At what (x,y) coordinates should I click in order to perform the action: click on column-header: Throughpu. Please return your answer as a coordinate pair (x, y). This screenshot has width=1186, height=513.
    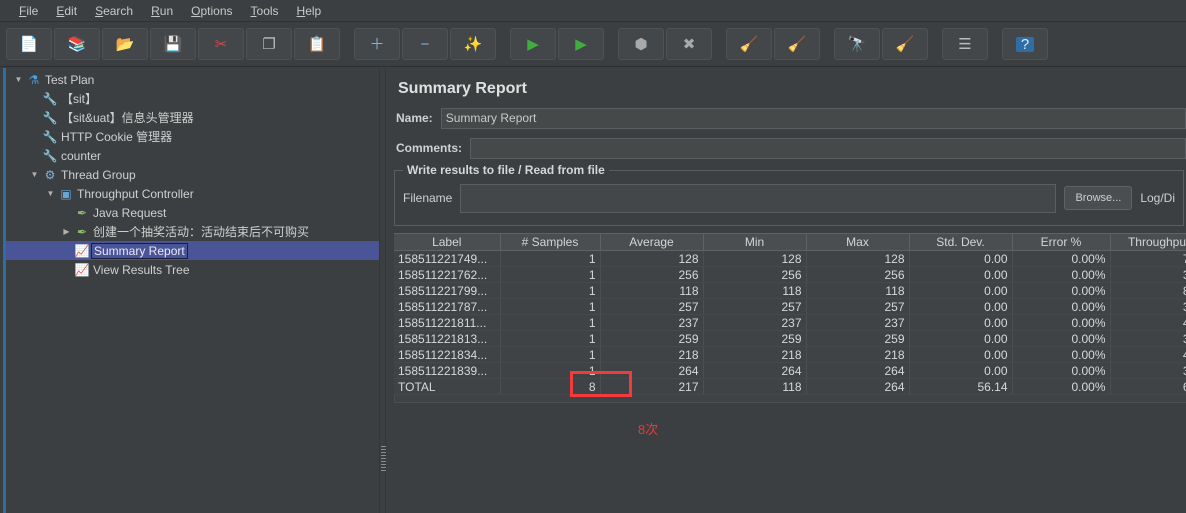
    Looking at the image, I should click on (1148, 242).